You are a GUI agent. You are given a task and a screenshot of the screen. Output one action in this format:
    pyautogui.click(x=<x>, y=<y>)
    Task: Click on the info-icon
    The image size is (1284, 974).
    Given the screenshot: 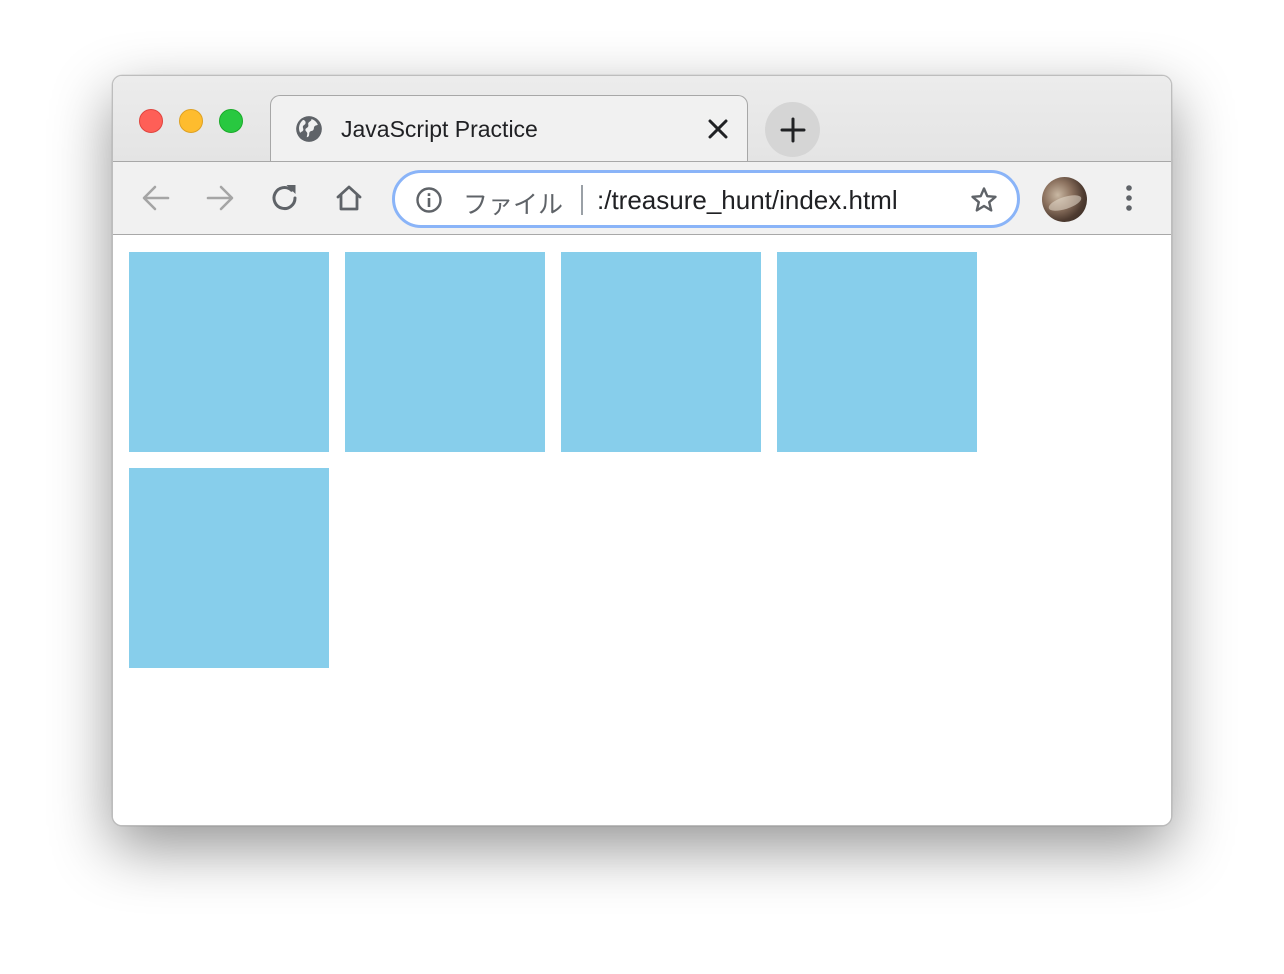 What is the action you would take?
    pyautogui.click(x=429, y=200)
    